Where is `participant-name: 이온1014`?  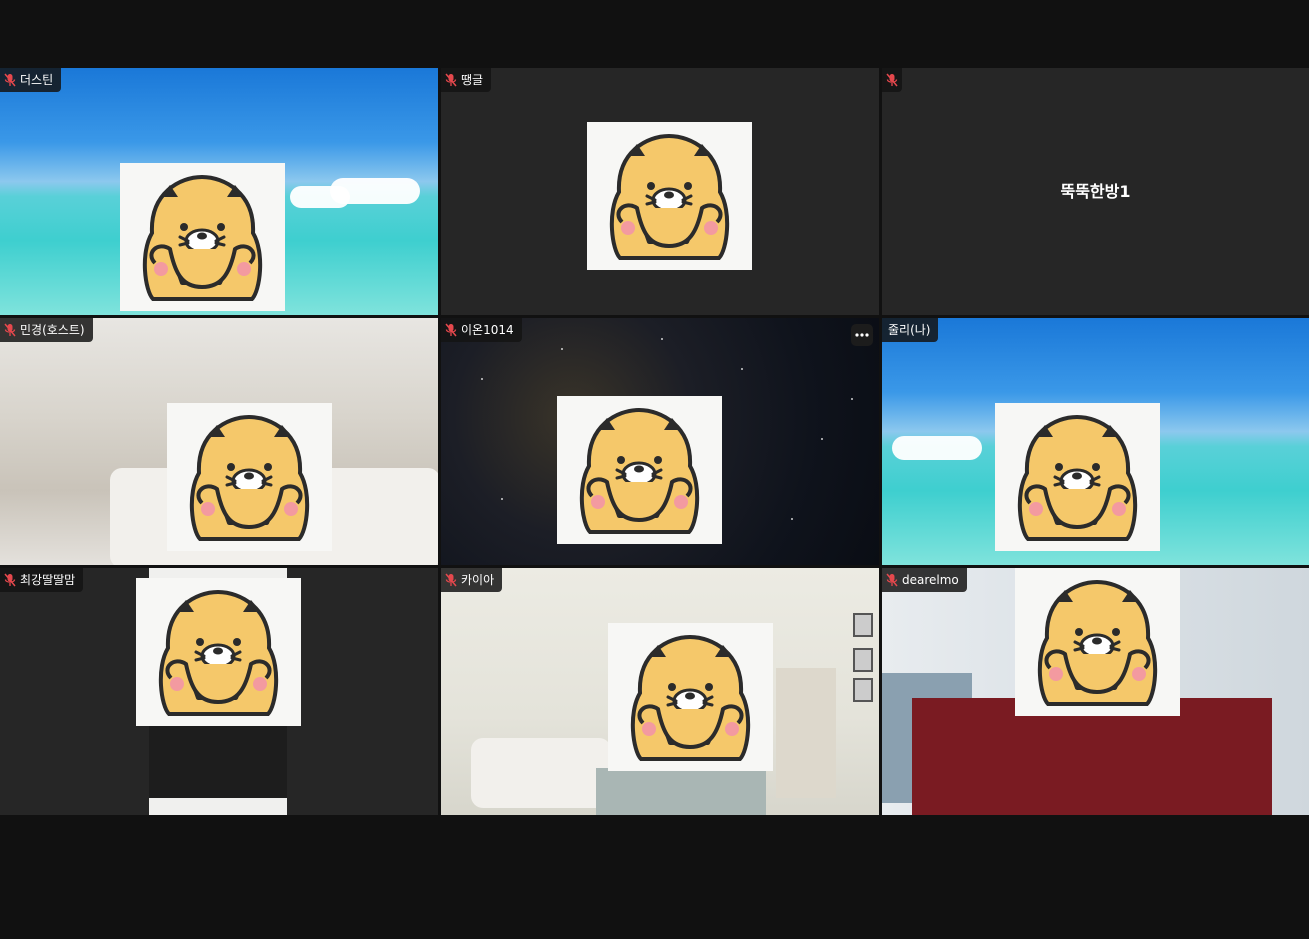
participant-name: 이온1014 is located at coordinates (487, 330).